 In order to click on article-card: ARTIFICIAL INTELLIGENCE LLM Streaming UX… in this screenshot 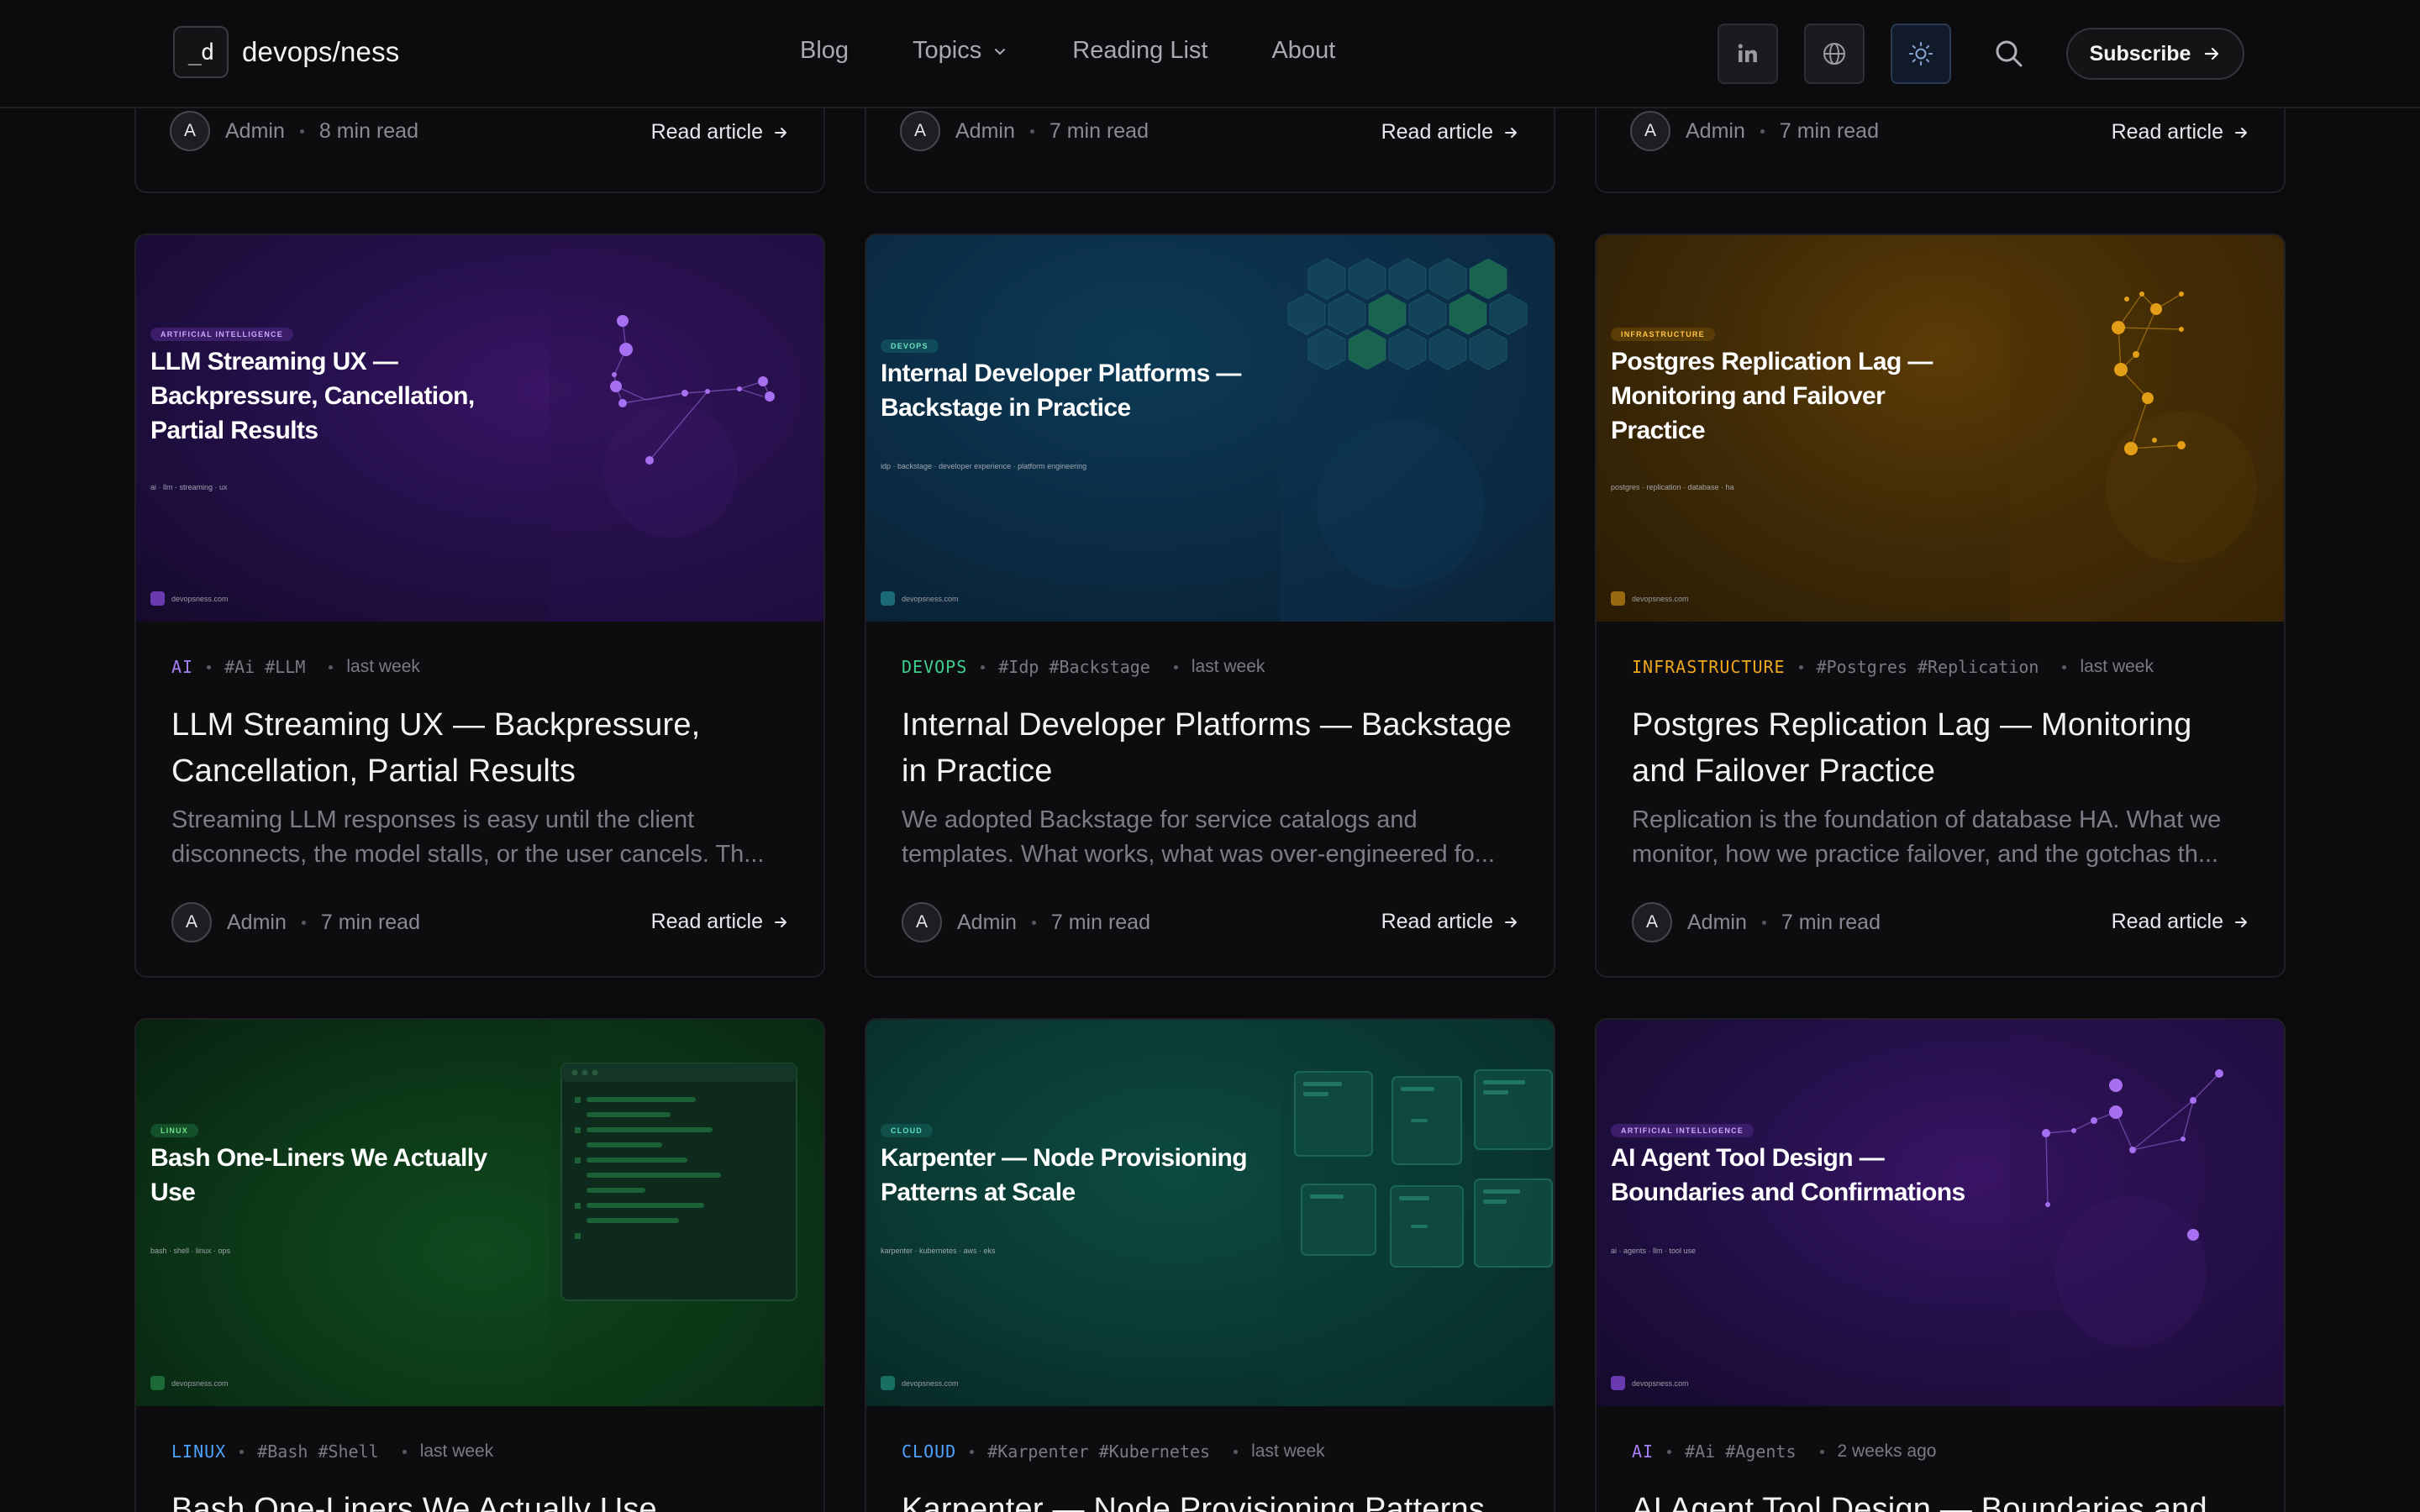, I will do `click(480, 606)`.